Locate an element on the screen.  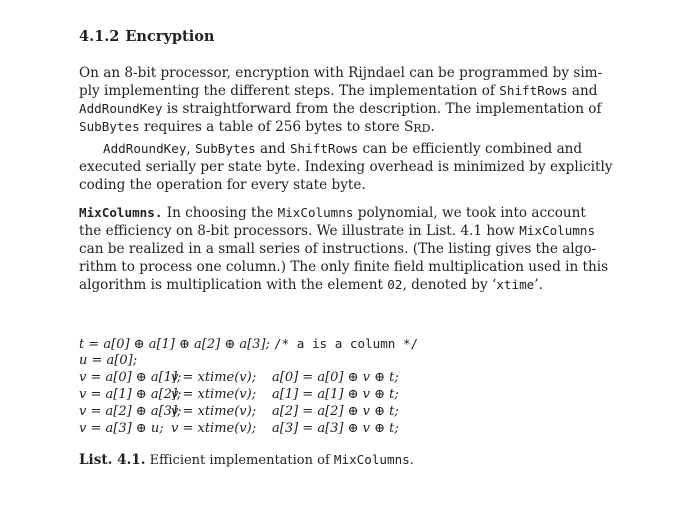
subscript-rd: RD is located at coordinates (422, 128).